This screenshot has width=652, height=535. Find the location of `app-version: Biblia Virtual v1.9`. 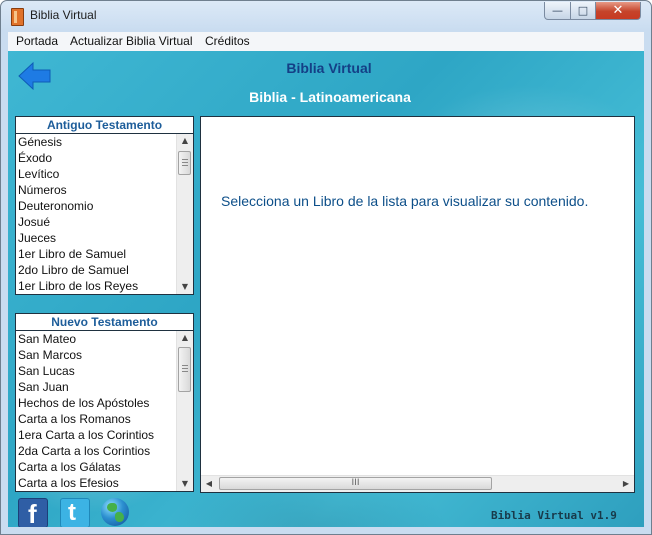

app-version: Biblia Virtual v1.9 is located at coordinates (554, 515).